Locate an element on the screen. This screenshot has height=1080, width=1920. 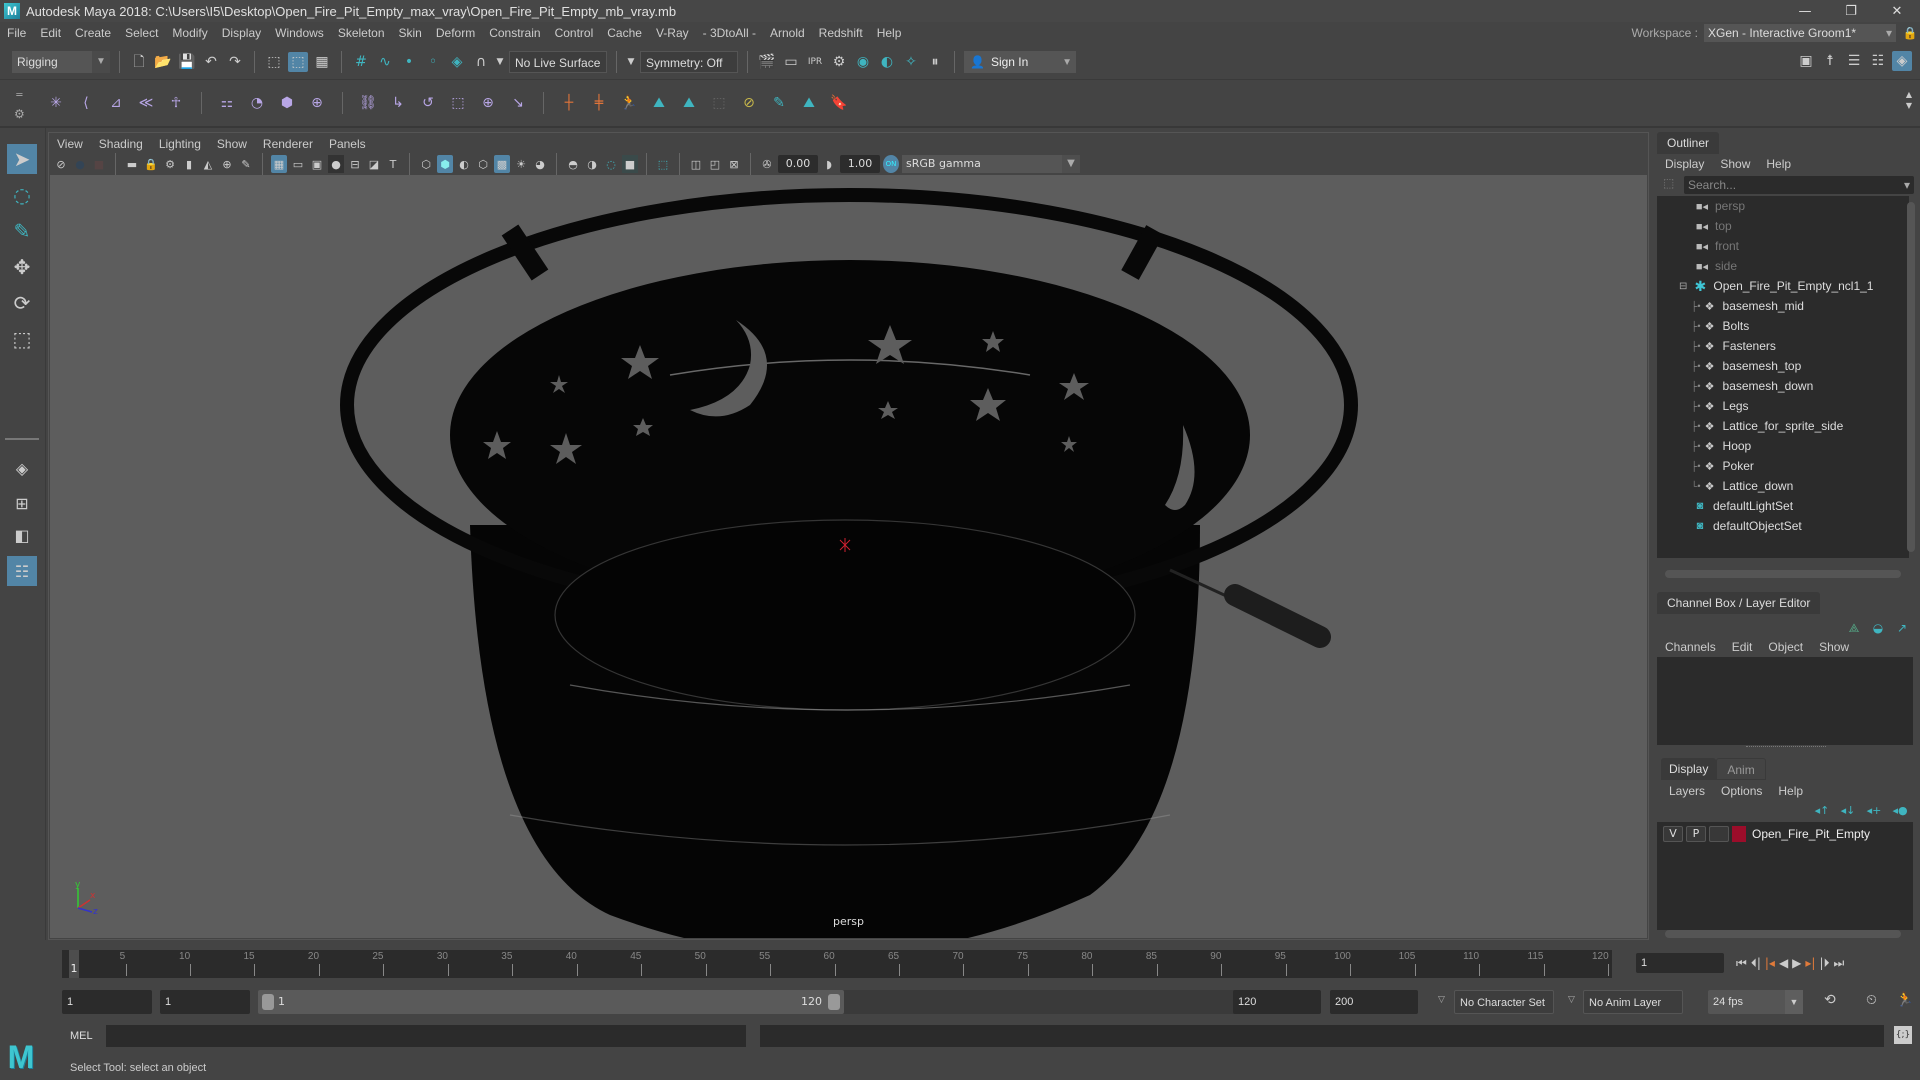
layer-color-swatch is located at coordinates (1739, 834).